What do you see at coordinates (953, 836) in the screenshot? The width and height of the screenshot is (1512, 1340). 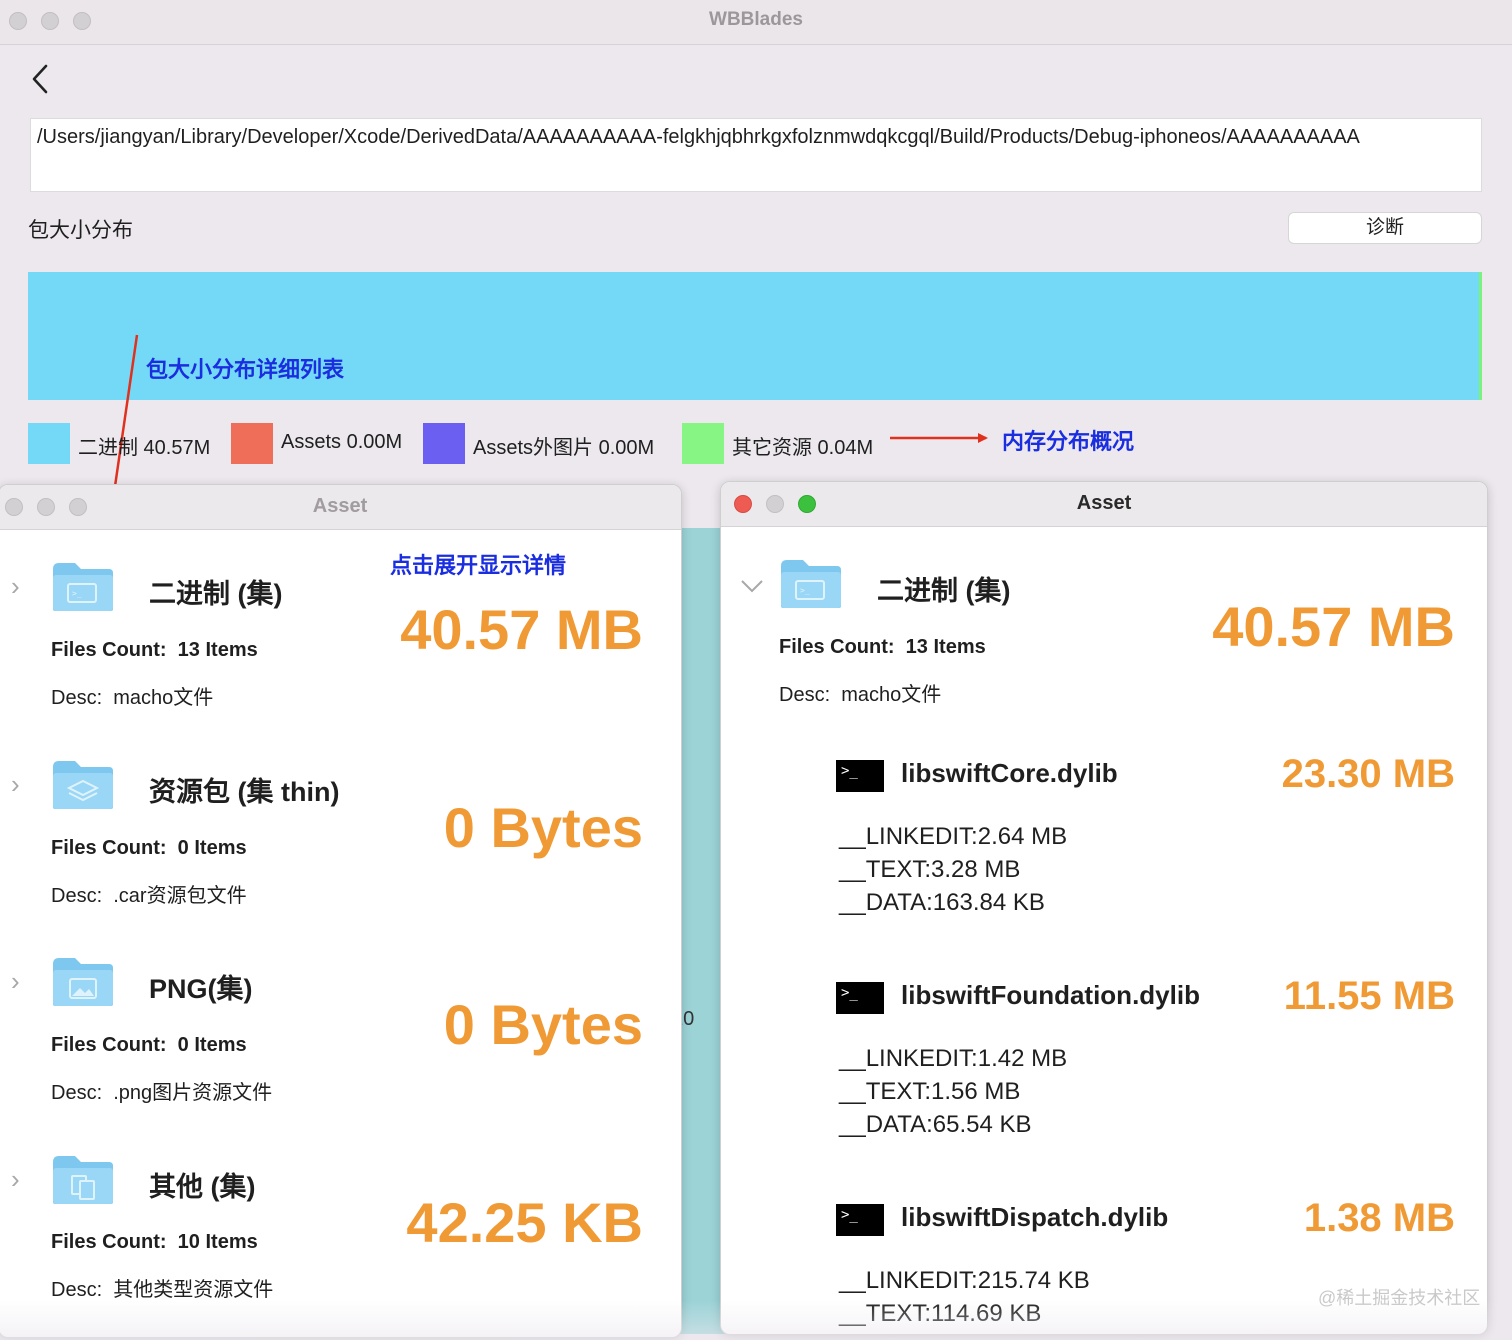 I see `segment-linkedit: __LINKEDIT:2.64 MB` at bounding box center [953, 836].